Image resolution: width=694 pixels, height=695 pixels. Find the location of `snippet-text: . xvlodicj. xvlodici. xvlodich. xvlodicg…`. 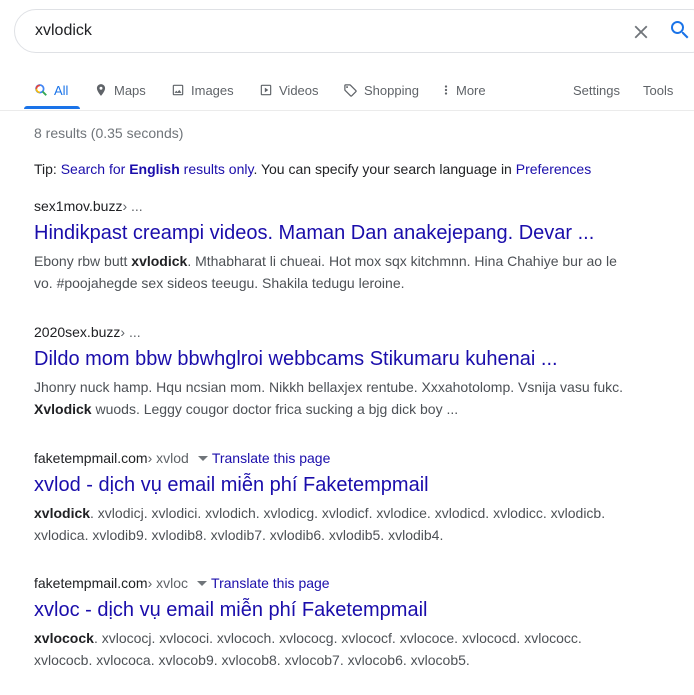

snippet-text: . xvlodicj. xvlodici. xvlodich. xvlodicg… is located at coordinates (320, 524).